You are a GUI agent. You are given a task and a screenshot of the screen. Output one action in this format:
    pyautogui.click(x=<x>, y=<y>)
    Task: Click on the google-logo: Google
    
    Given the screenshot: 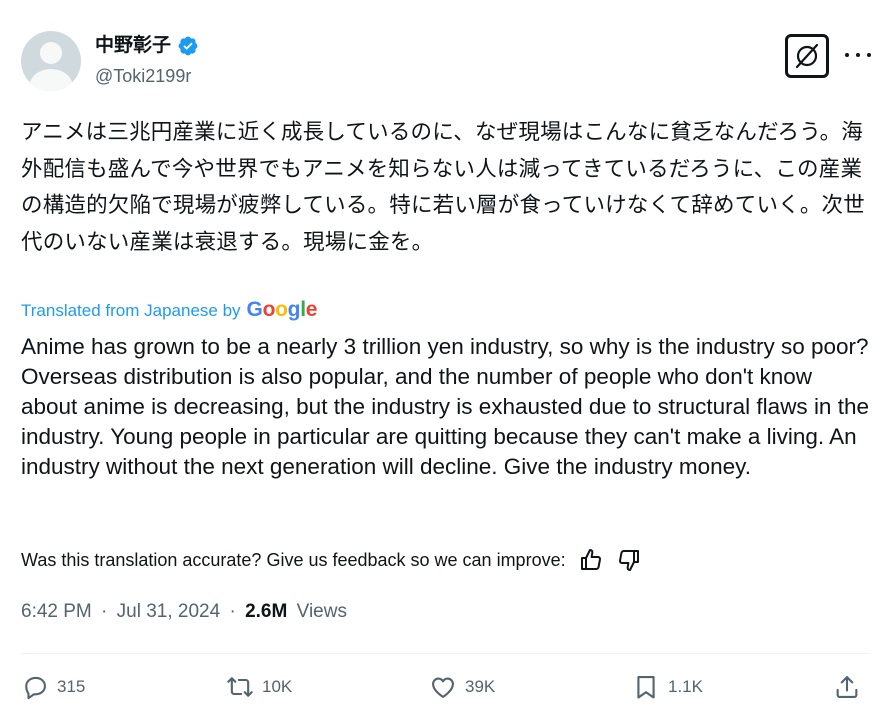 What is the action you would take?
    pyautogui.click(x=282, y=309)
    